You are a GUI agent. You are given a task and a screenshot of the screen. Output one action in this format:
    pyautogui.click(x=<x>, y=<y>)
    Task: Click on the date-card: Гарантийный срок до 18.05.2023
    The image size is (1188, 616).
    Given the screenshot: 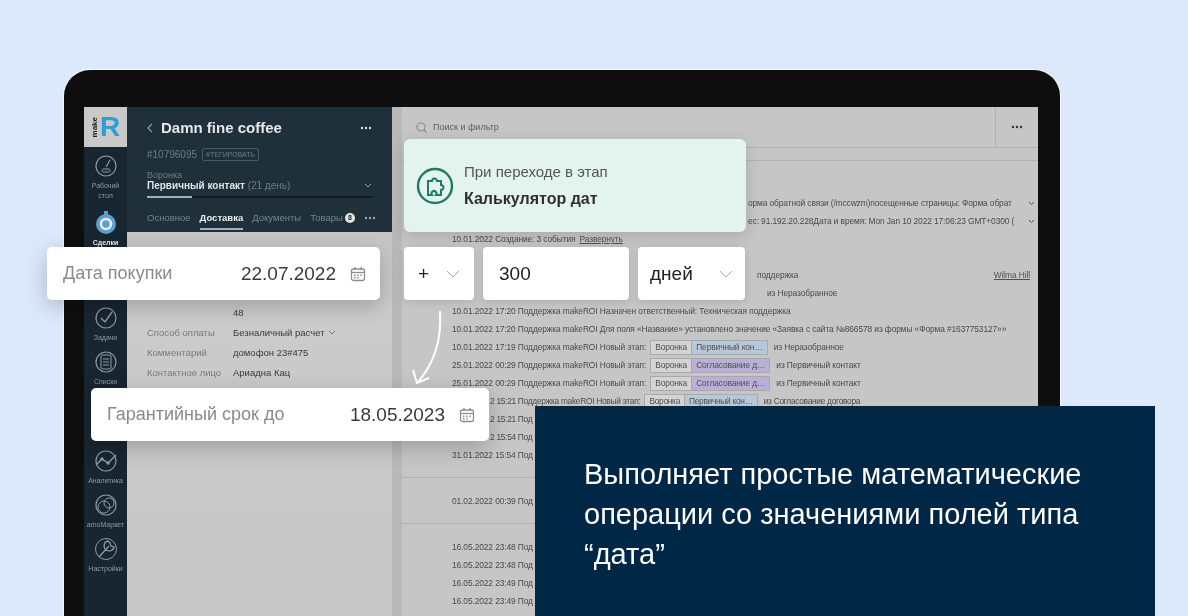 What is the action you would take?
    pyautogui.click(x=290, y=414)
    